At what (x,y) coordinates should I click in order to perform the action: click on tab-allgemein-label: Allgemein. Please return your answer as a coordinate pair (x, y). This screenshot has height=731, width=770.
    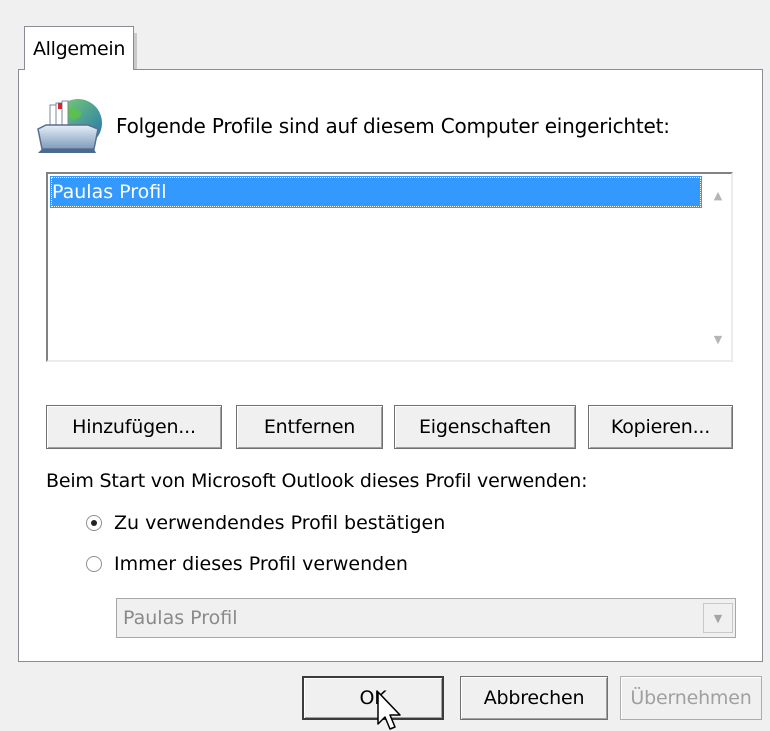
    Looking at the image, I should click on (79, 48).